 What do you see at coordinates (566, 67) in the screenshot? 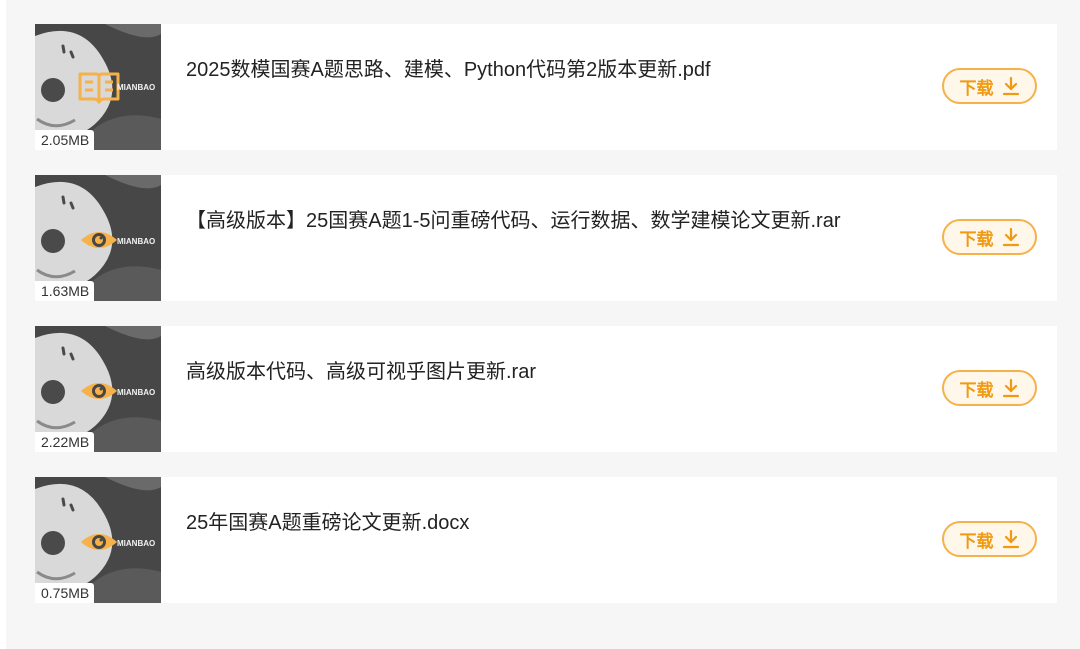
I see `file-name: 2025数模国赛A题思路、建模、Python代码第2版本更新.pdf` at bounding box center [566, 67].